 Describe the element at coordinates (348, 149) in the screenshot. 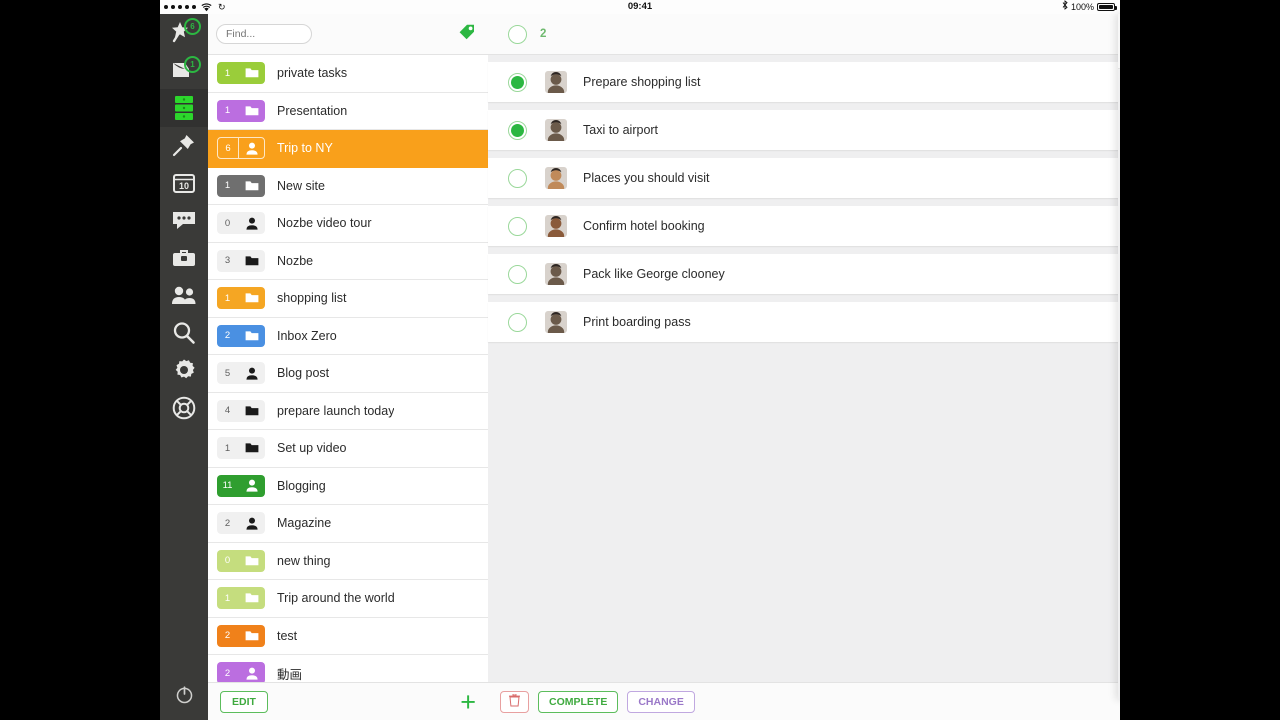

I see `project-row: 6 Trip to NY` at that location.